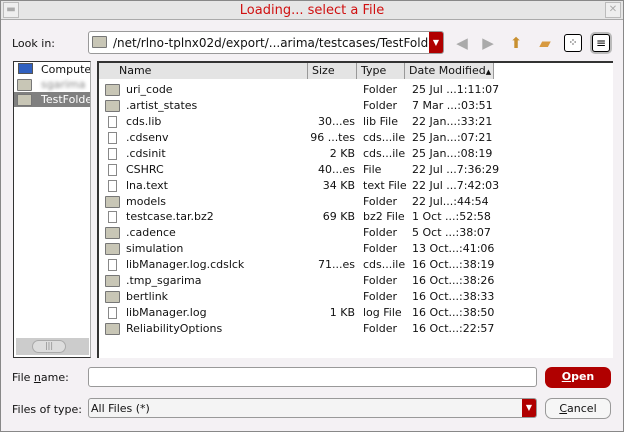 This screenshot has width=624, height=432. I want to click on file-row: .cdsinit 2 KB cds...ile 25 Jan...:08:19, so click(304, 154).